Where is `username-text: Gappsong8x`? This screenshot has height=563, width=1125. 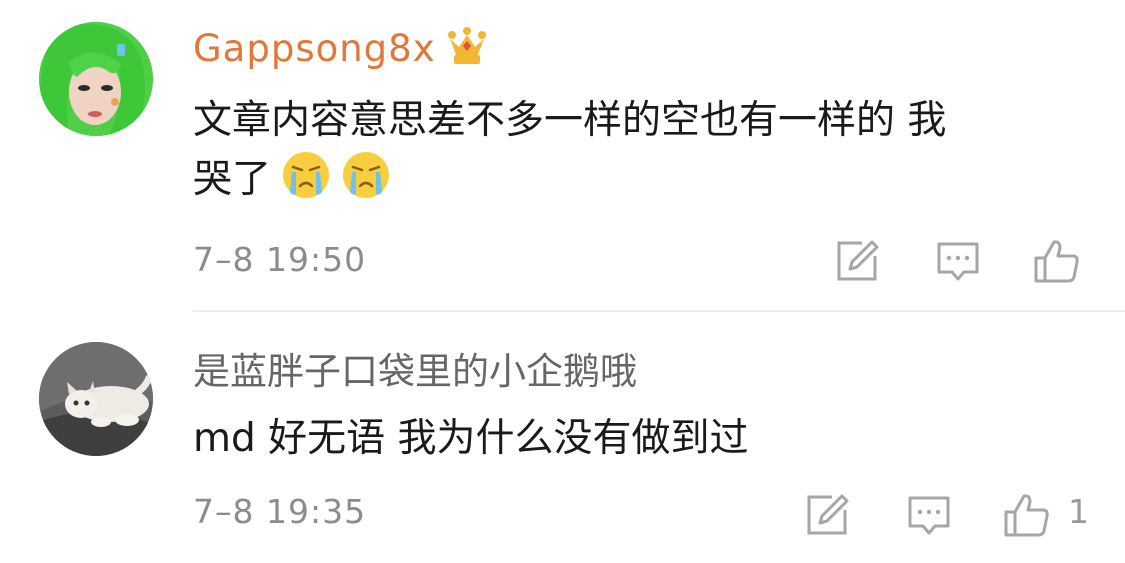
username-text: Gappsong8x is located at coordinates (314, 48).